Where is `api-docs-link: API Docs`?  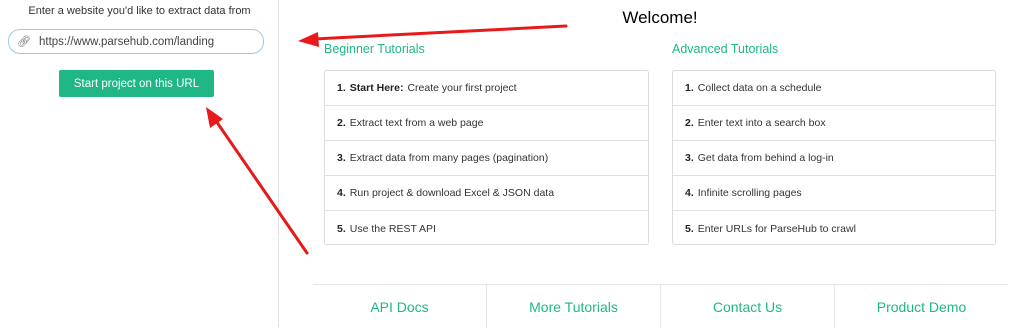 api-docs-link: API Docs is located at coordinates (400, 306).